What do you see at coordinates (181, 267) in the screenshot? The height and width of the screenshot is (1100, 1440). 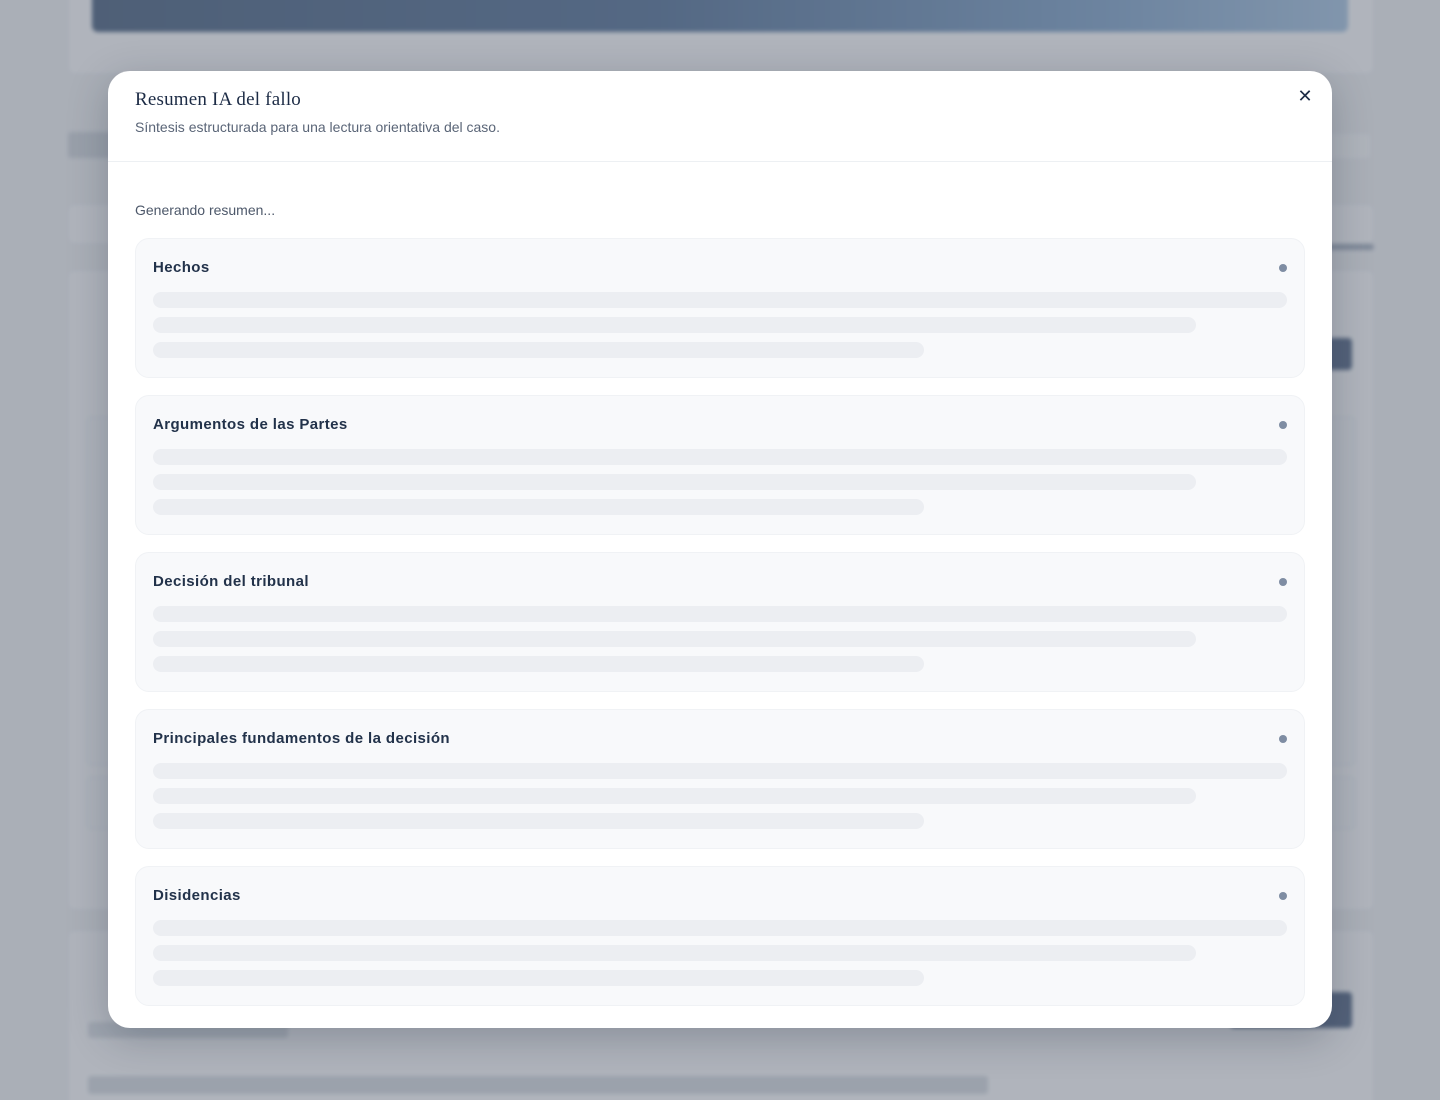 I see `section-title: Hechos` at bounding box center [181, 267].